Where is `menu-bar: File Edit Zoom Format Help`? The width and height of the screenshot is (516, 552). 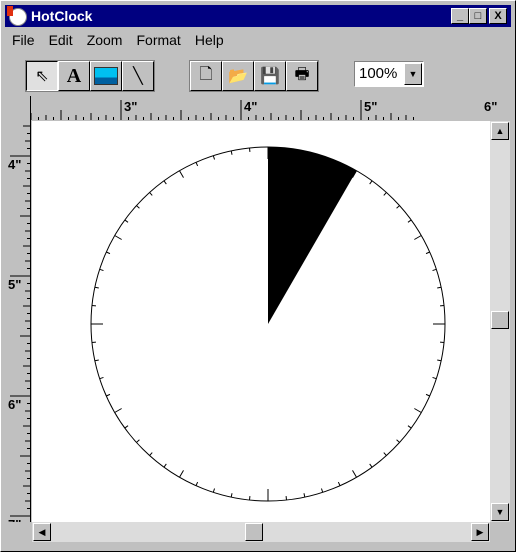 menu-bar: File Edit Zoom Format Help is located at coordinates (118, 40).